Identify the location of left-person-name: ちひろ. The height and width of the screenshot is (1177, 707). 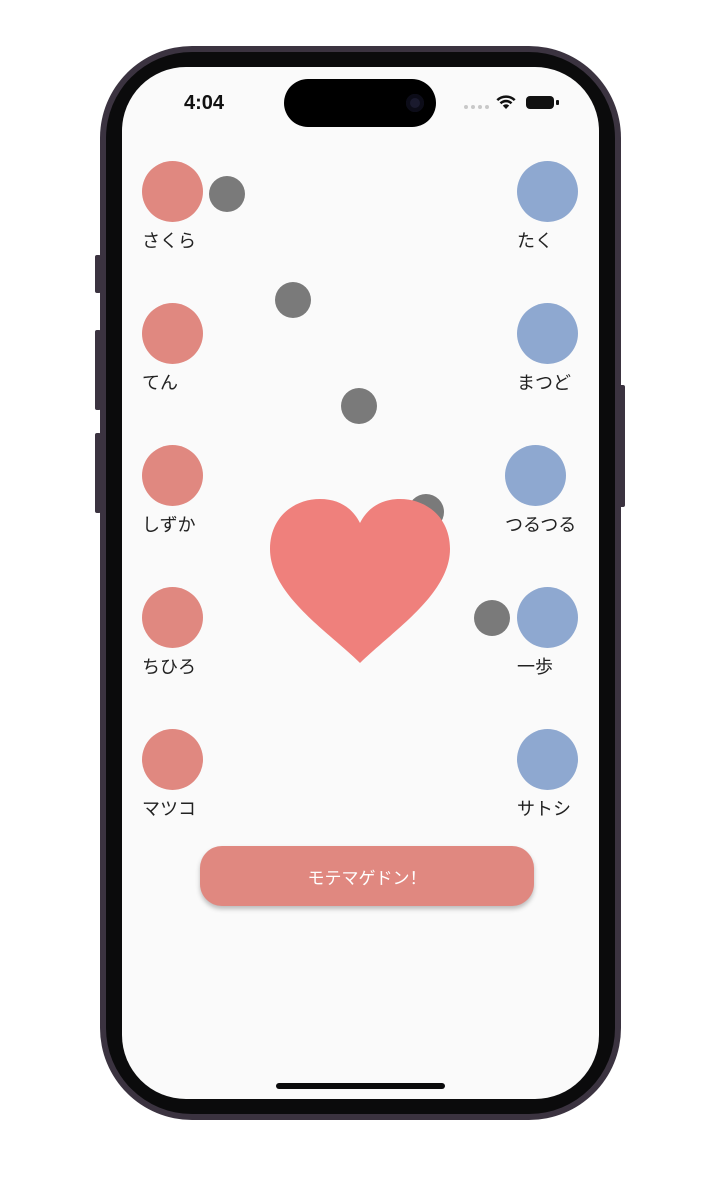
(169, 667).